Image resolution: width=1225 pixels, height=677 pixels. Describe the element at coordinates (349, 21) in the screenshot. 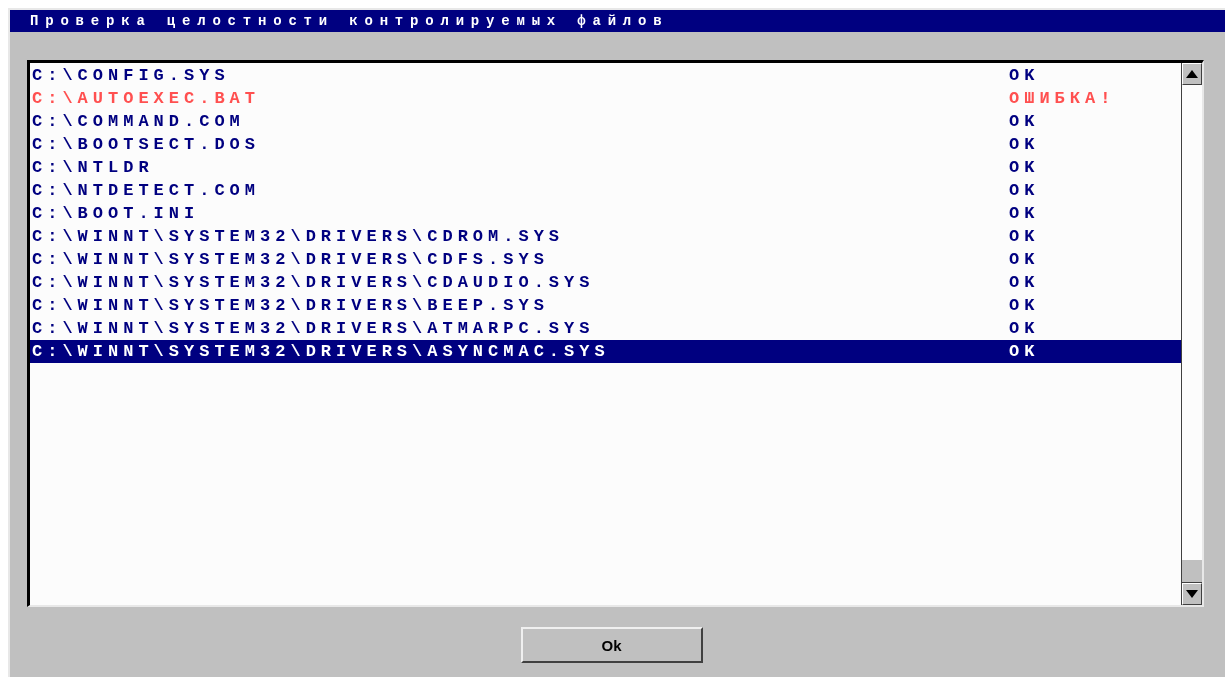

I see `window-title: Проверка целостности контролируемых файлов` at that location.